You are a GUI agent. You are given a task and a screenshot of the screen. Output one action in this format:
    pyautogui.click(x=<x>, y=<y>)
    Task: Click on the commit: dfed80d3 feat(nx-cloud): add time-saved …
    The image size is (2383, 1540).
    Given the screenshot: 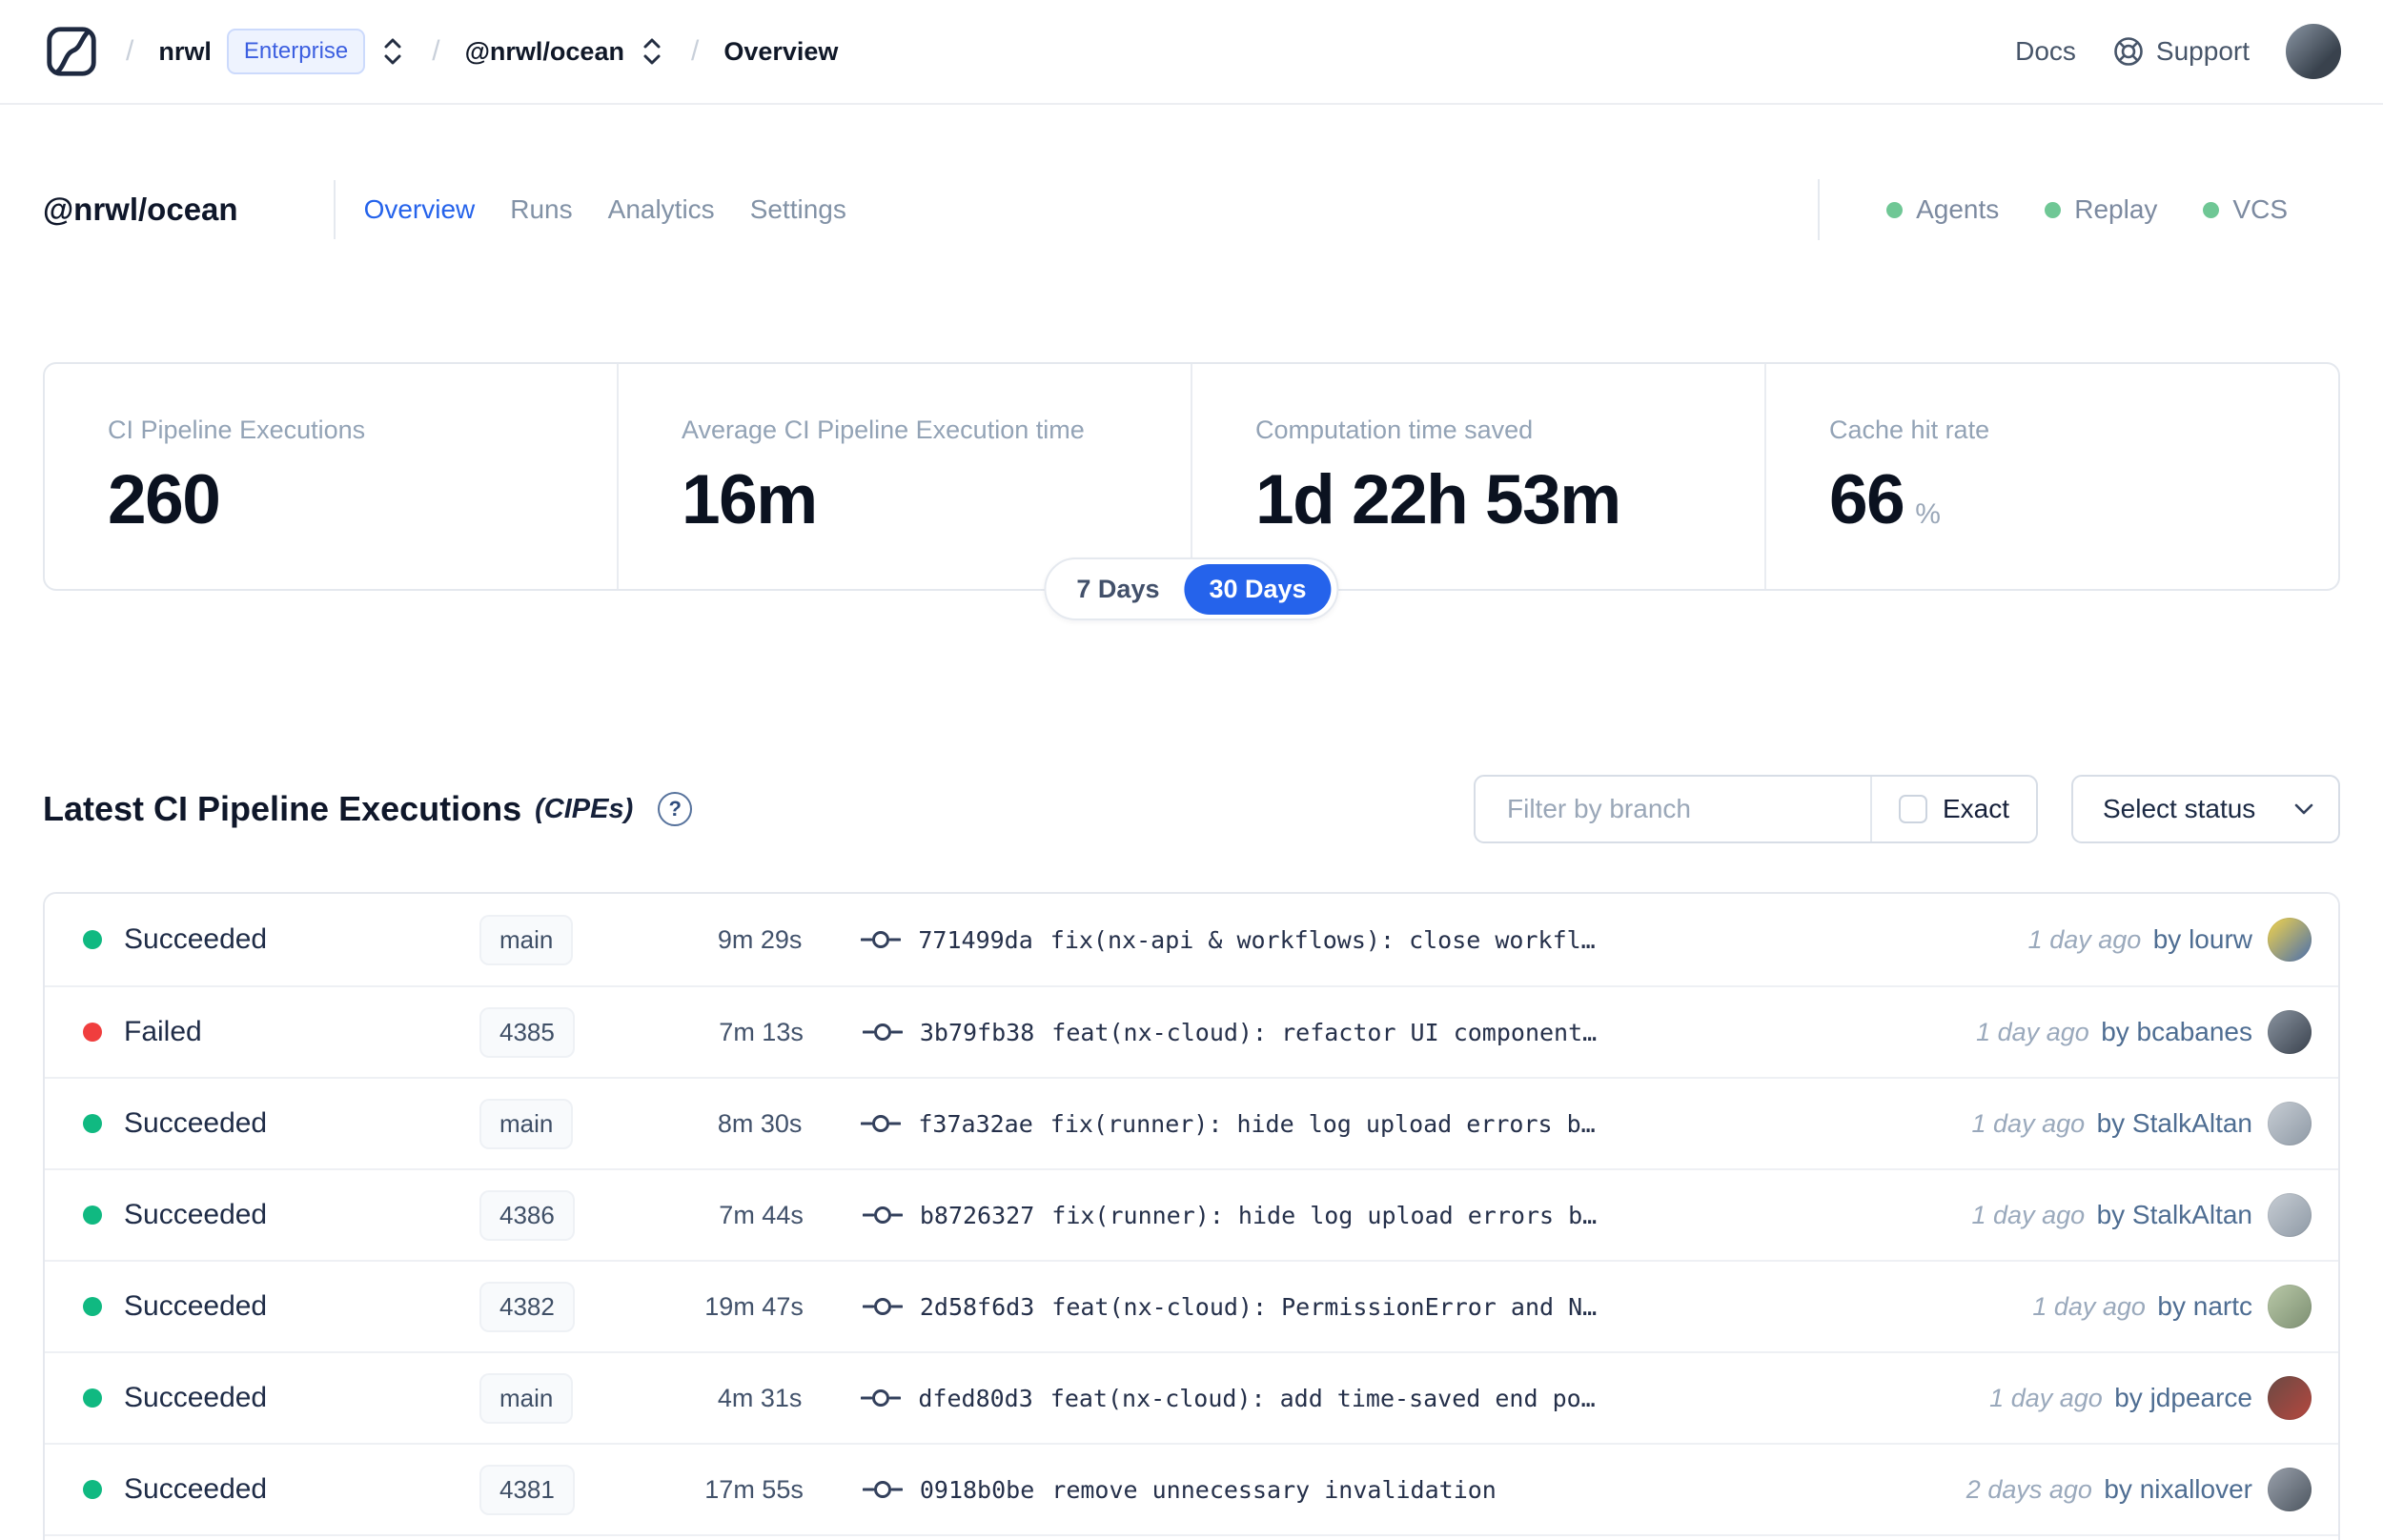 What is the action you would take?
    pyautogui.click(x=1233, y=1398)
    